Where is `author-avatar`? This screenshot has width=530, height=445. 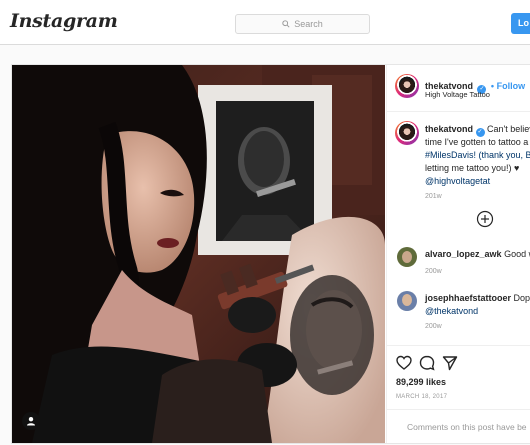 author-avatar is located at coordinates (407, 86).